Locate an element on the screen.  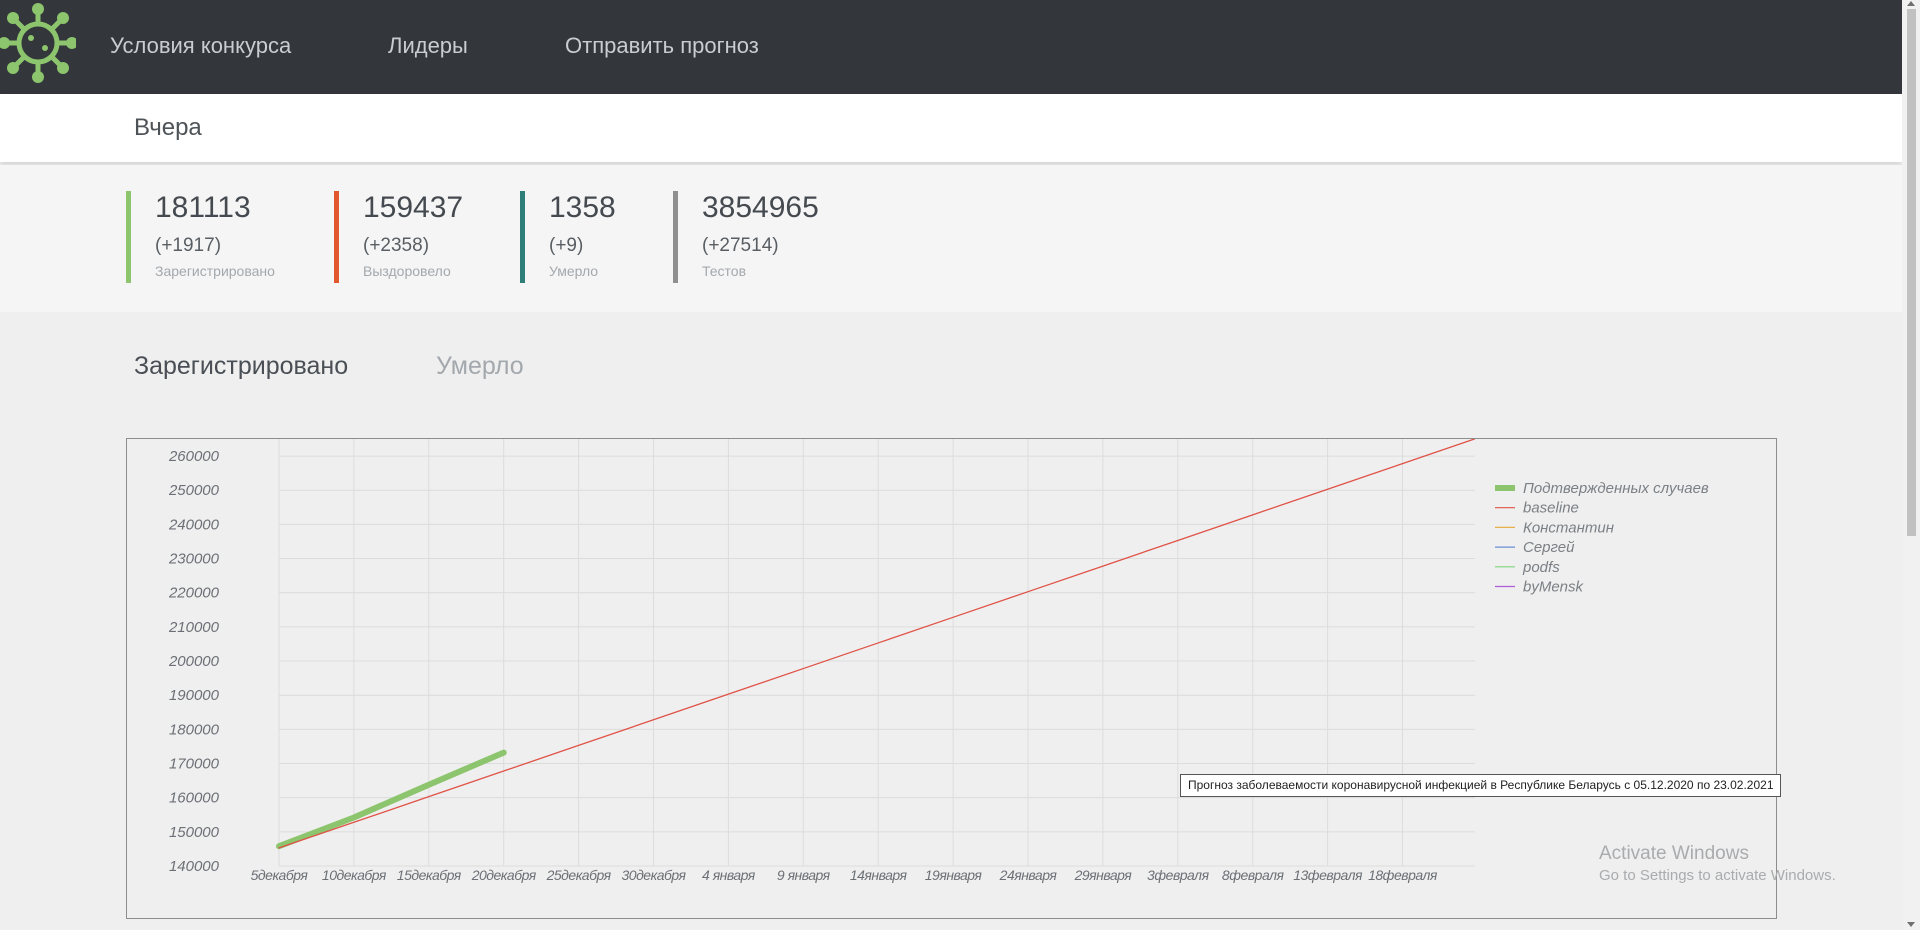
legend-item: podfs is located at coordinates (1541, 567).